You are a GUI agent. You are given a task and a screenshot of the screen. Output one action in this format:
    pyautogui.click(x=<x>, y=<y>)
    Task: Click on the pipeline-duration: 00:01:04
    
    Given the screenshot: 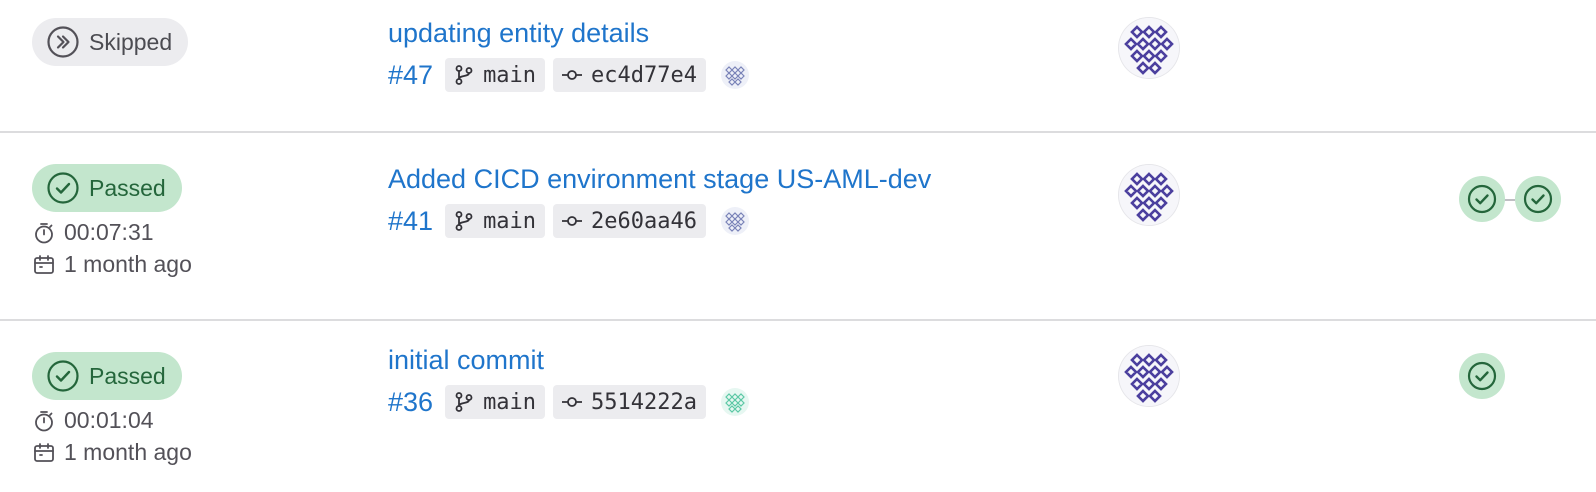 What is the action you would take?
    pyautogui.click(x=93, y=420)
    